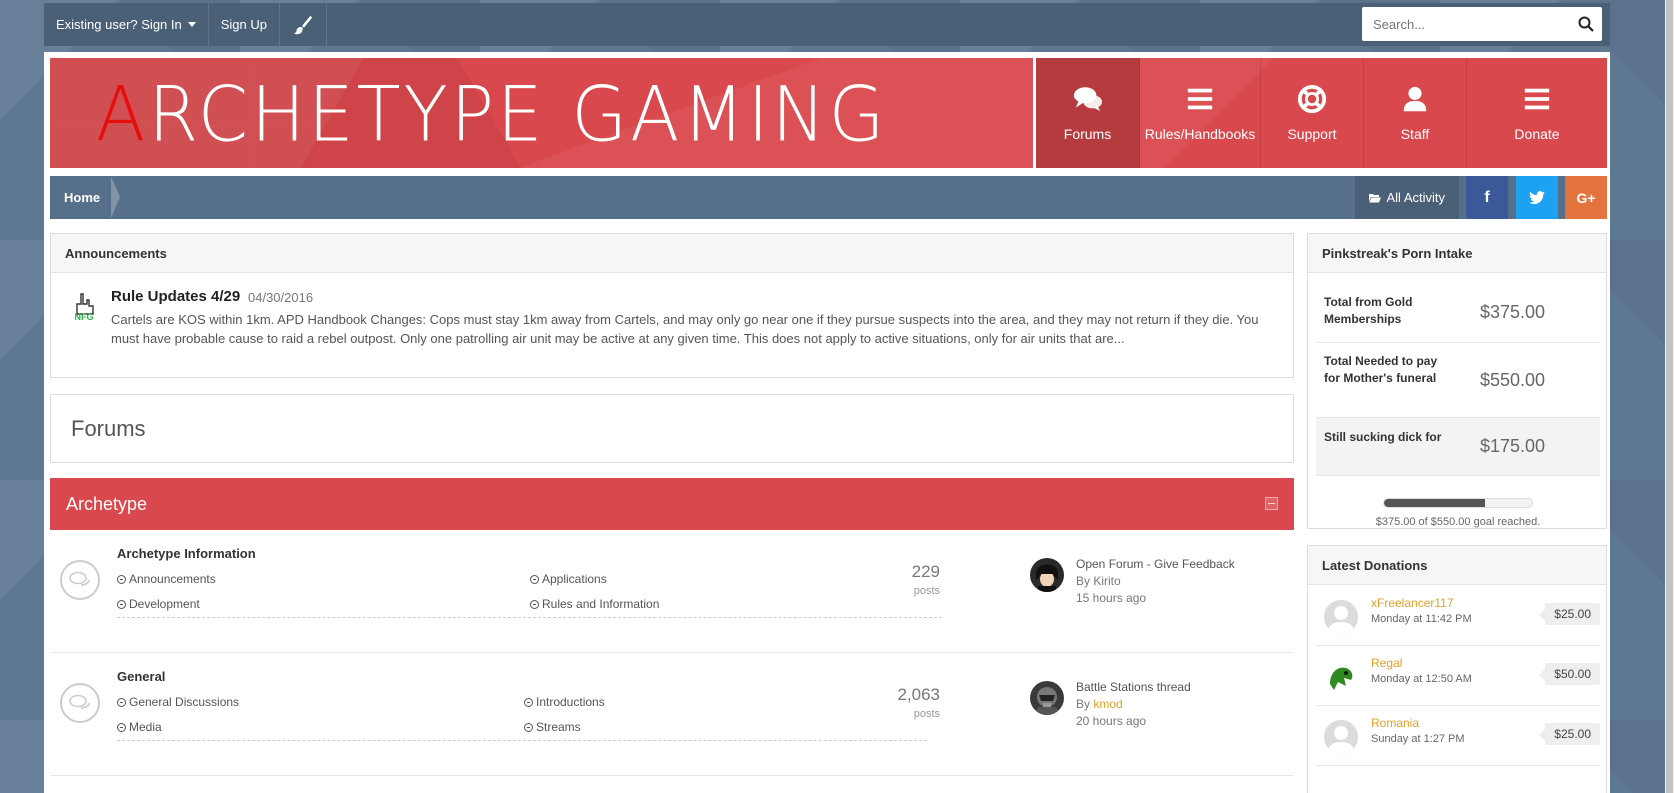  What do you see at coordinates (1271, 503) in the screenshot?
I see `collapse-icon` at bounding box center [1271, 503].